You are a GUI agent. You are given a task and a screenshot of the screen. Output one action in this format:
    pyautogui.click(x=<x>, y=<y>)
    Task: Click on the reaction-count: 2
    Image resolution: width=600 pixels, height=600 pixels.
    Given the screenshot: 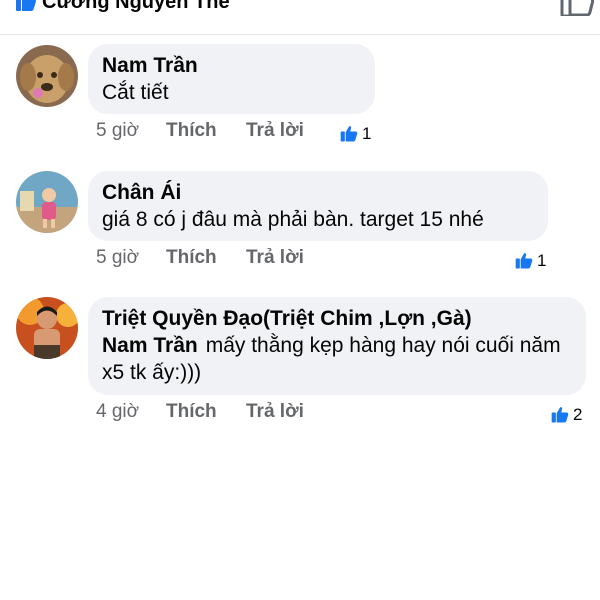 What is the action you would take?
    pyautogui.click(x=566, y=415)
    